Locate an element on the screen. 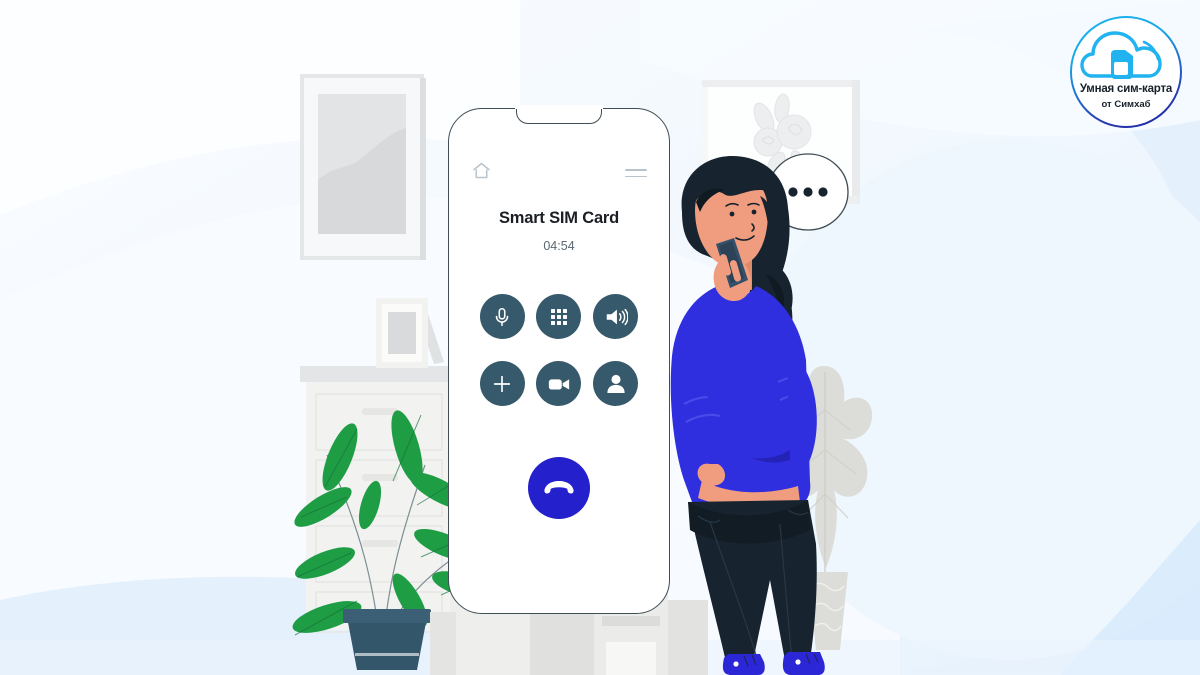 This screenshot has height=675, width=1200. phone-notch is located at coordinates (559, 114).